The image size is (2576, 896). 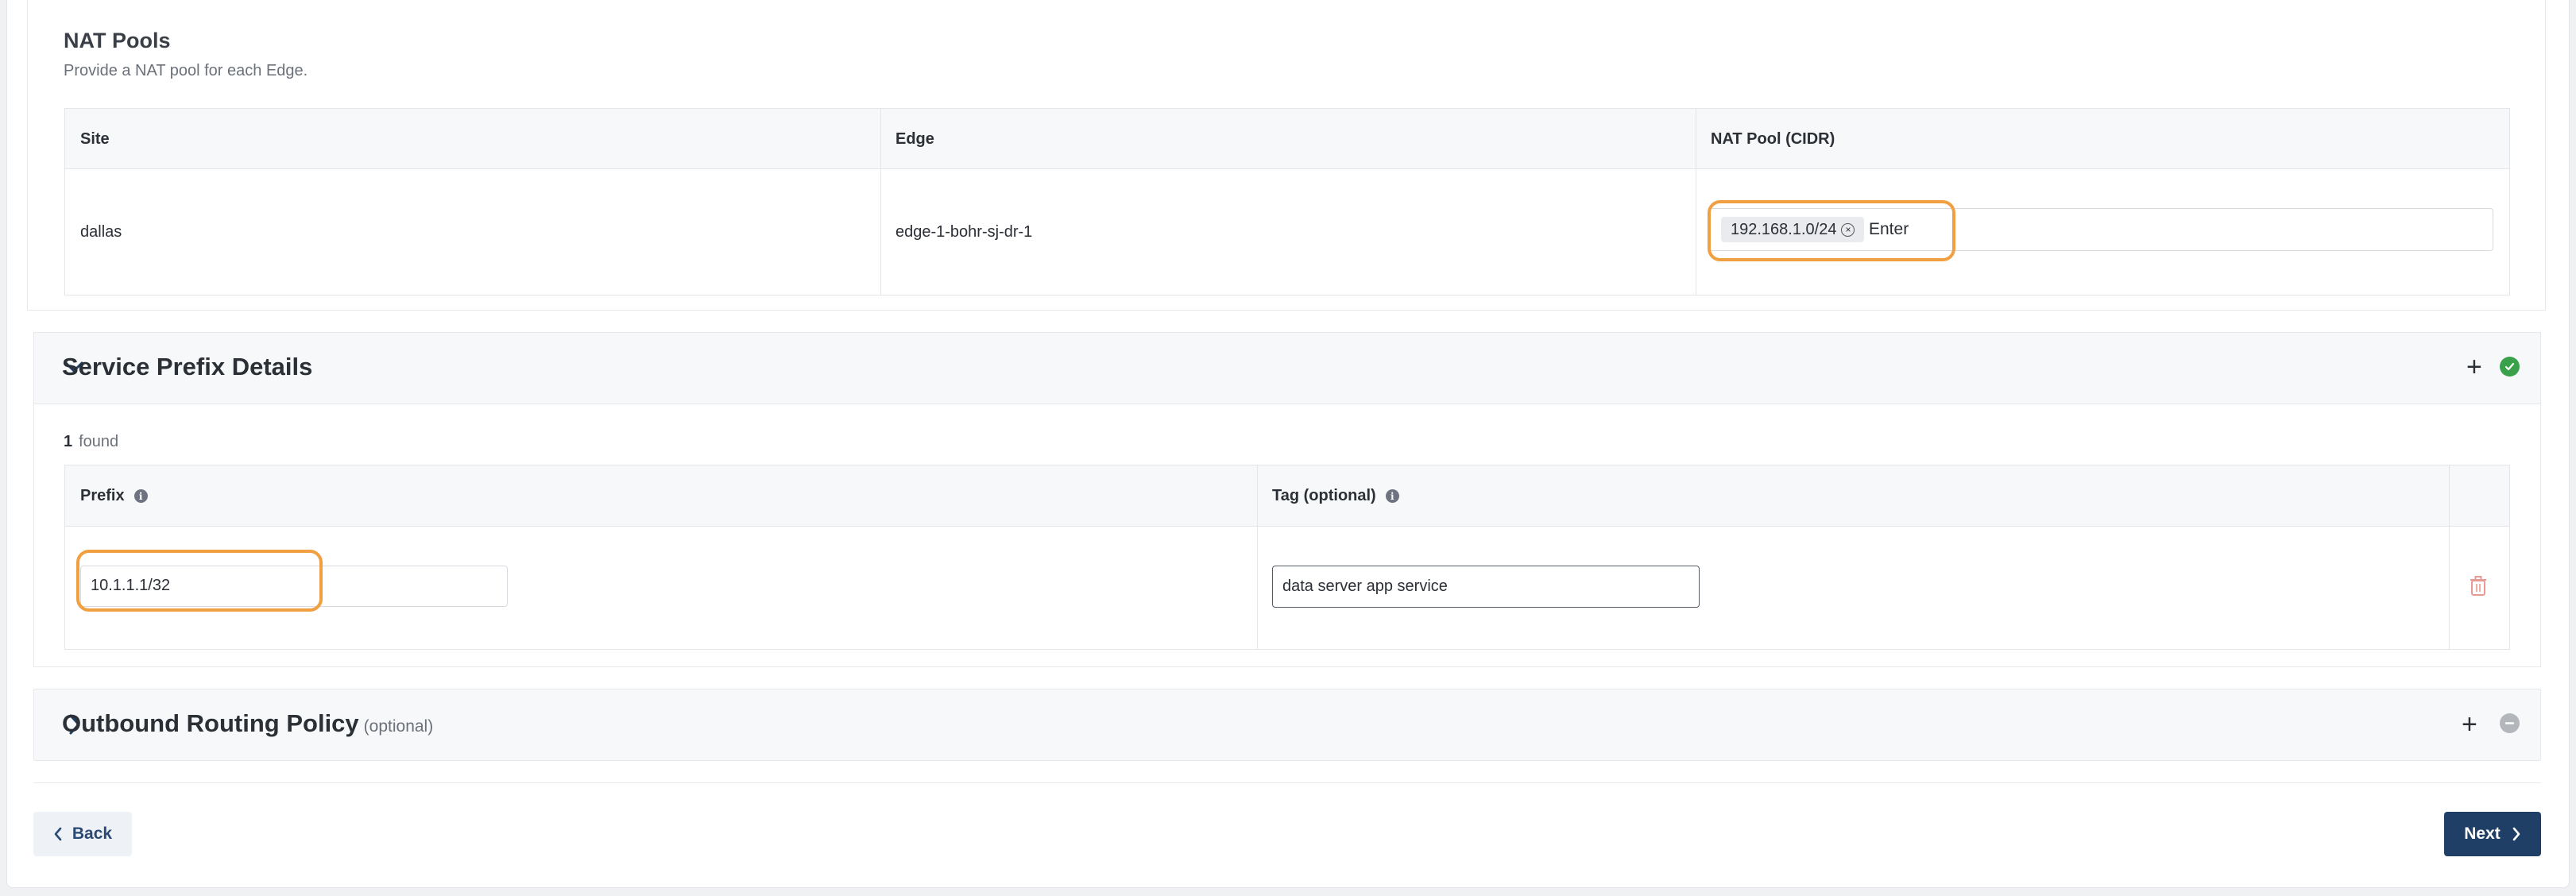 I want to click on back-button: Back, so click(x=82, y=834).